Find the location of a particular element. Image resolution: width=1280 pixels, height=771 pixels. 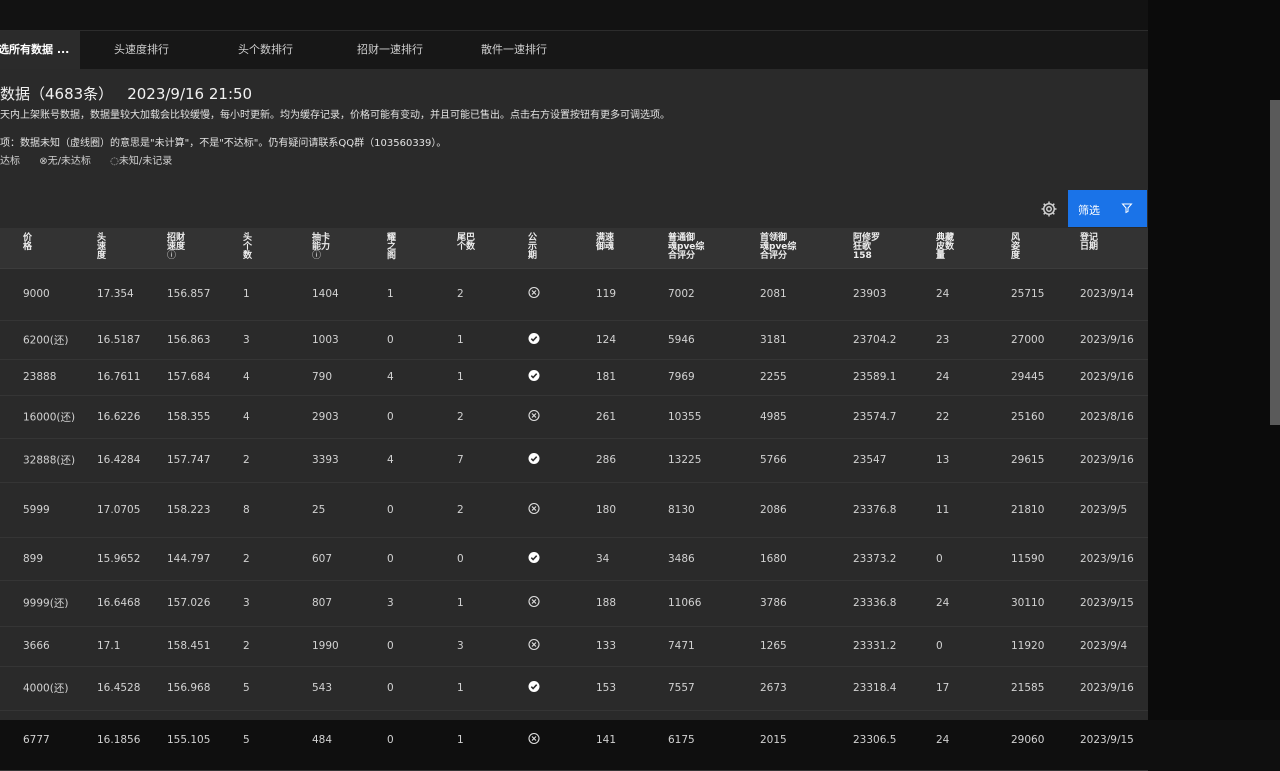

column-header: 尾巴 个数 is located at coordinates (466, 243).